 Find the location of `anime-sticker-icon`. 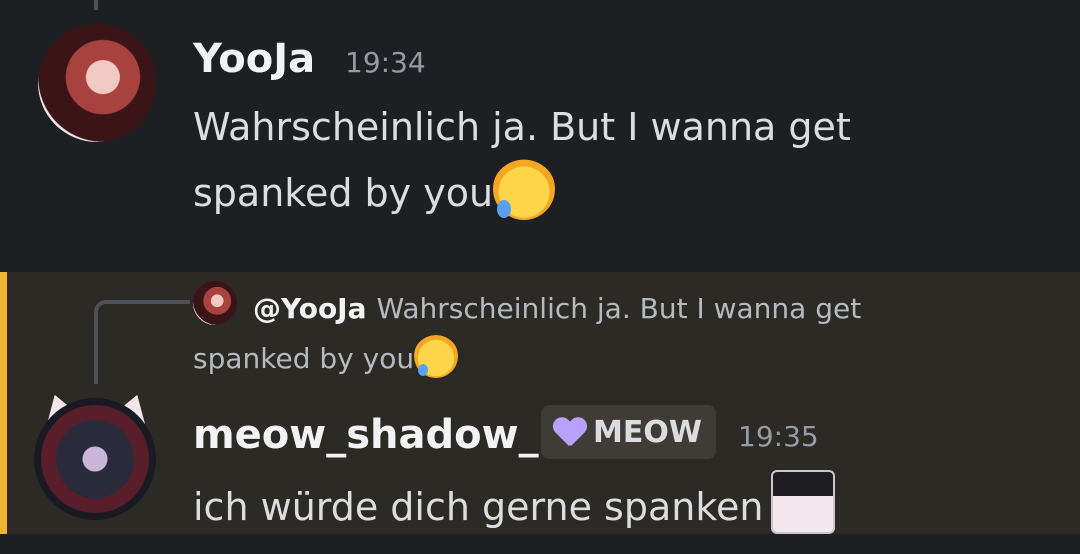

anime-sticker-icon is located at coordinates (803, 502).